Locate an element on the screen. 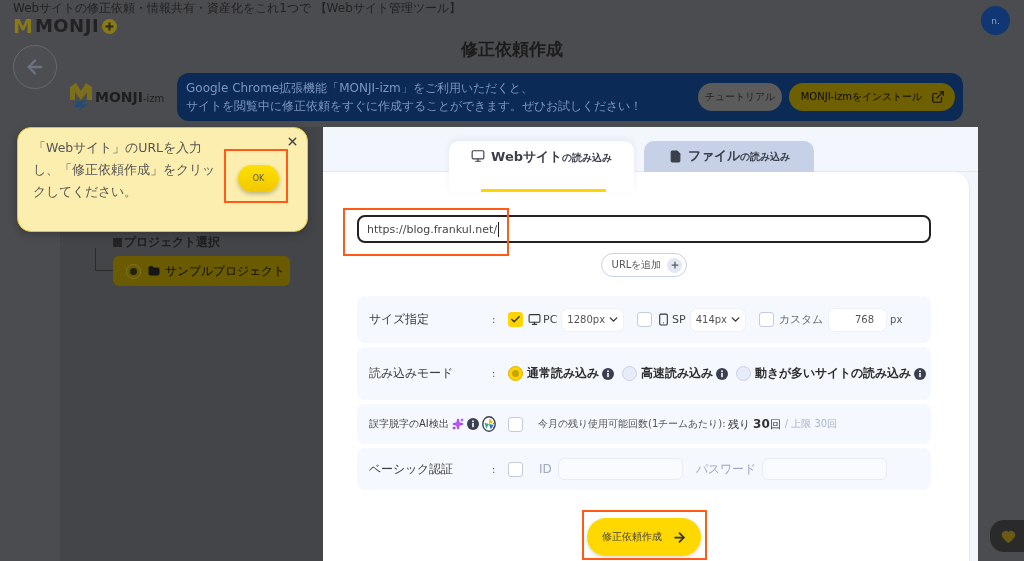 This screenshot has height=561, width=1024. back-button is located at coordinates (35, 67).